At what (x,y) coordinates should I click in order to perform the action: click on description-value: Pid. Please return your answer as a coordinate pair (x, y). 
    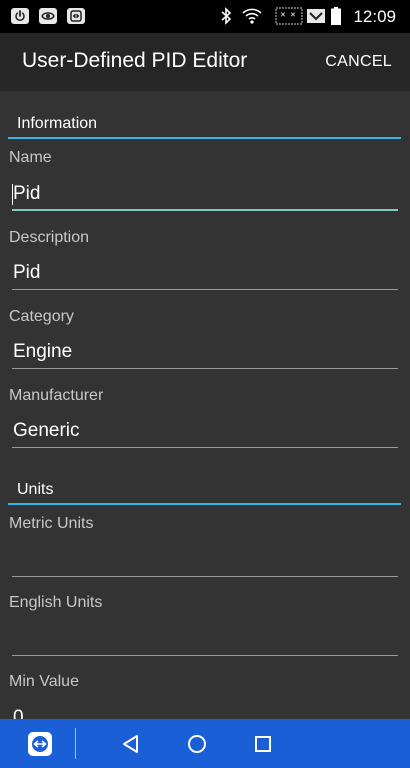
    Looking at the image, I should click on (27, 272).